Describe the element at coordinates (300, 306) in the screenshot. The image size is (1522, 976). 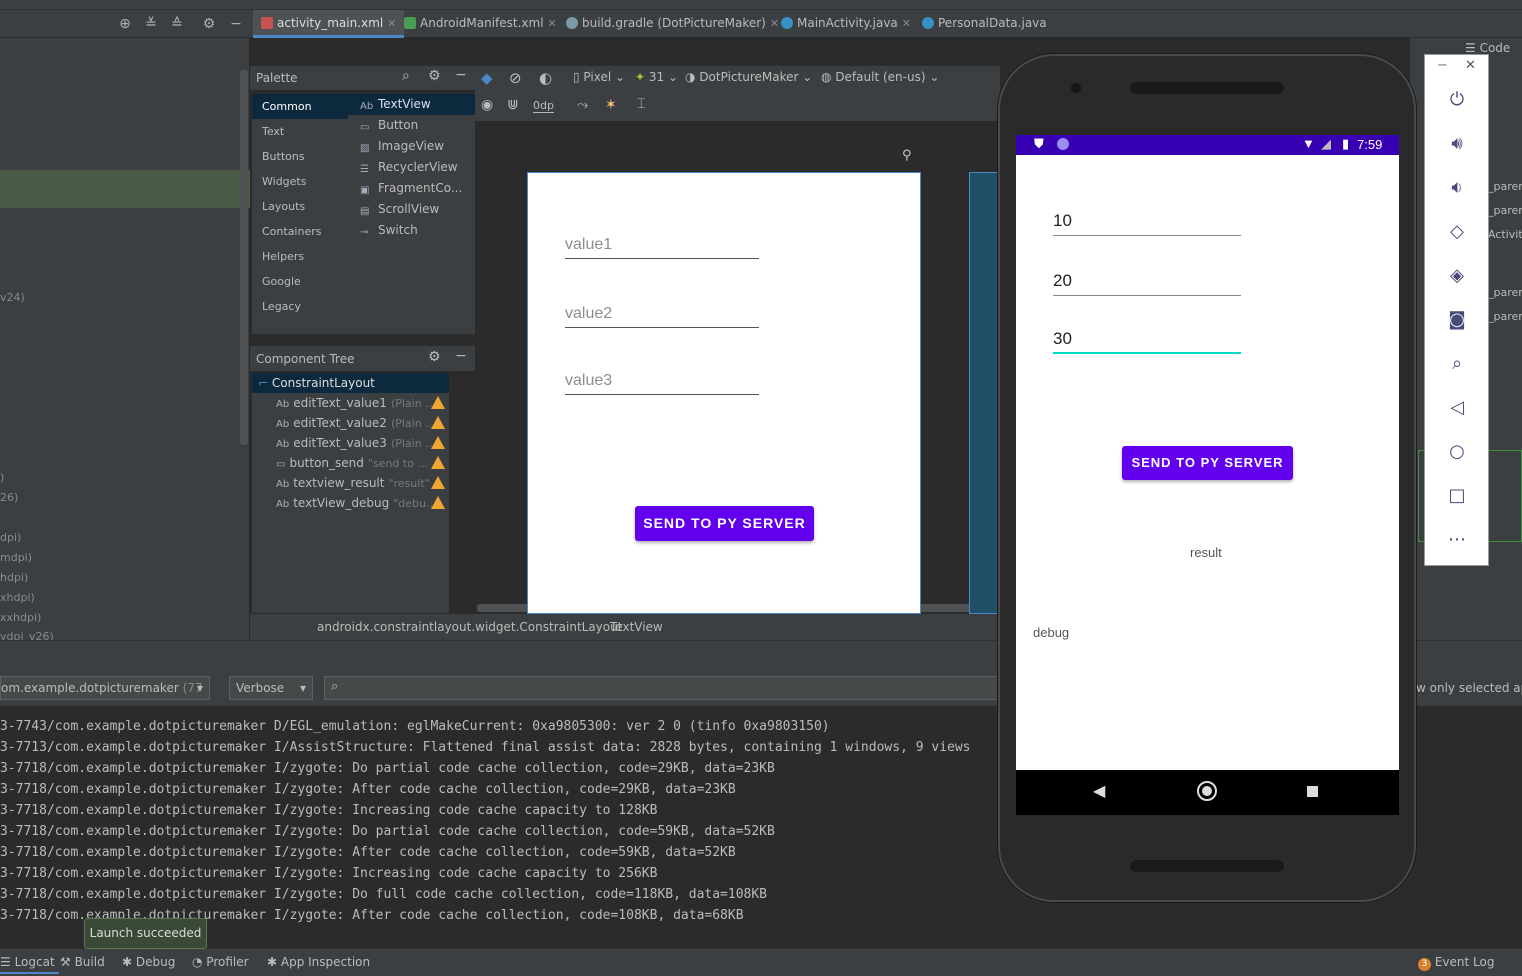
I see `palette-category: Legacy` at that location.